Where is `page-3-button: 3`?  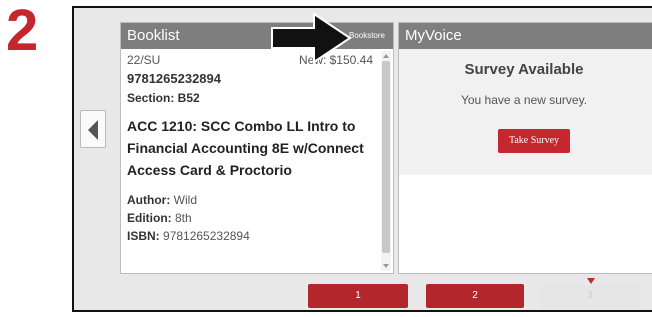 page-3-button: 3 is located at coordinates (590, 296).